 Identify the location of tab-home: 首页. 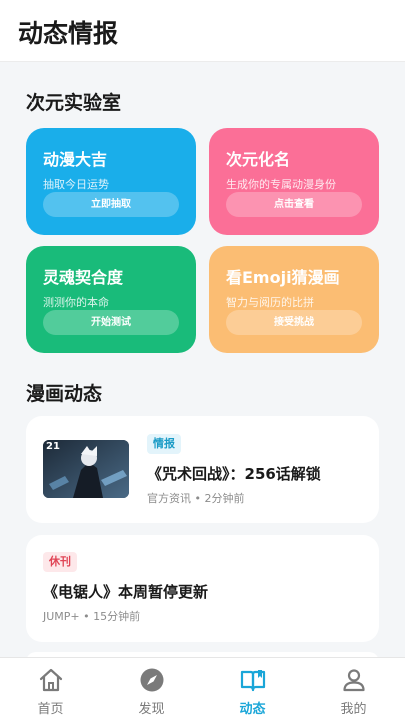
(50, 689).